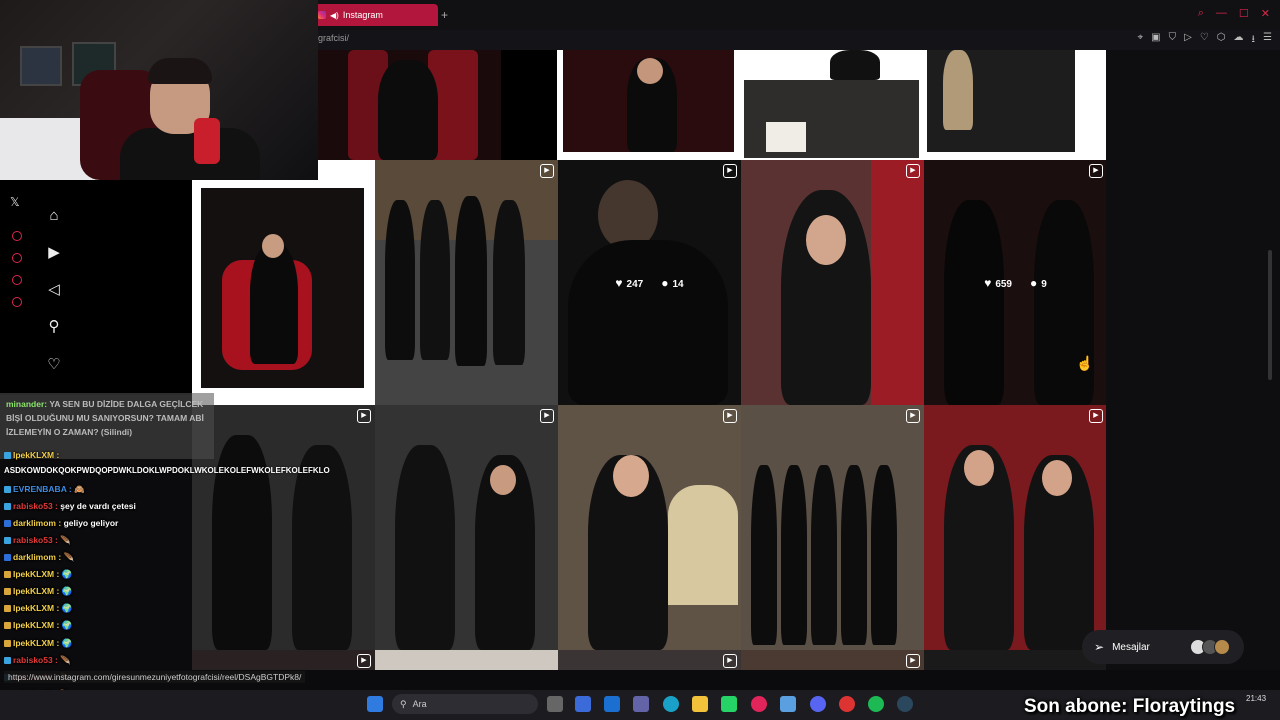  Describe the element at coordinates (1204, 40) in the screenshot. I see `heart-icon: ♡` at that location.